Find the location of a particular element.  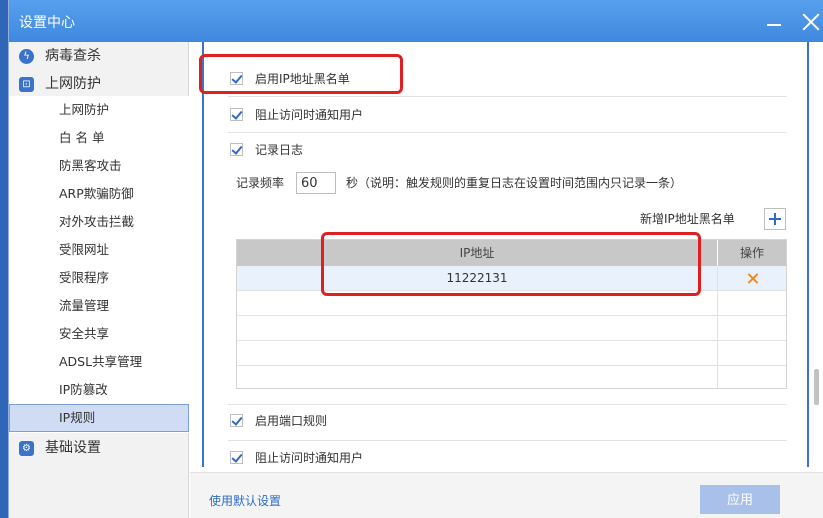

add-blacklist-label: 新增IP地址黑名单 is located at coordinates (687, 219).